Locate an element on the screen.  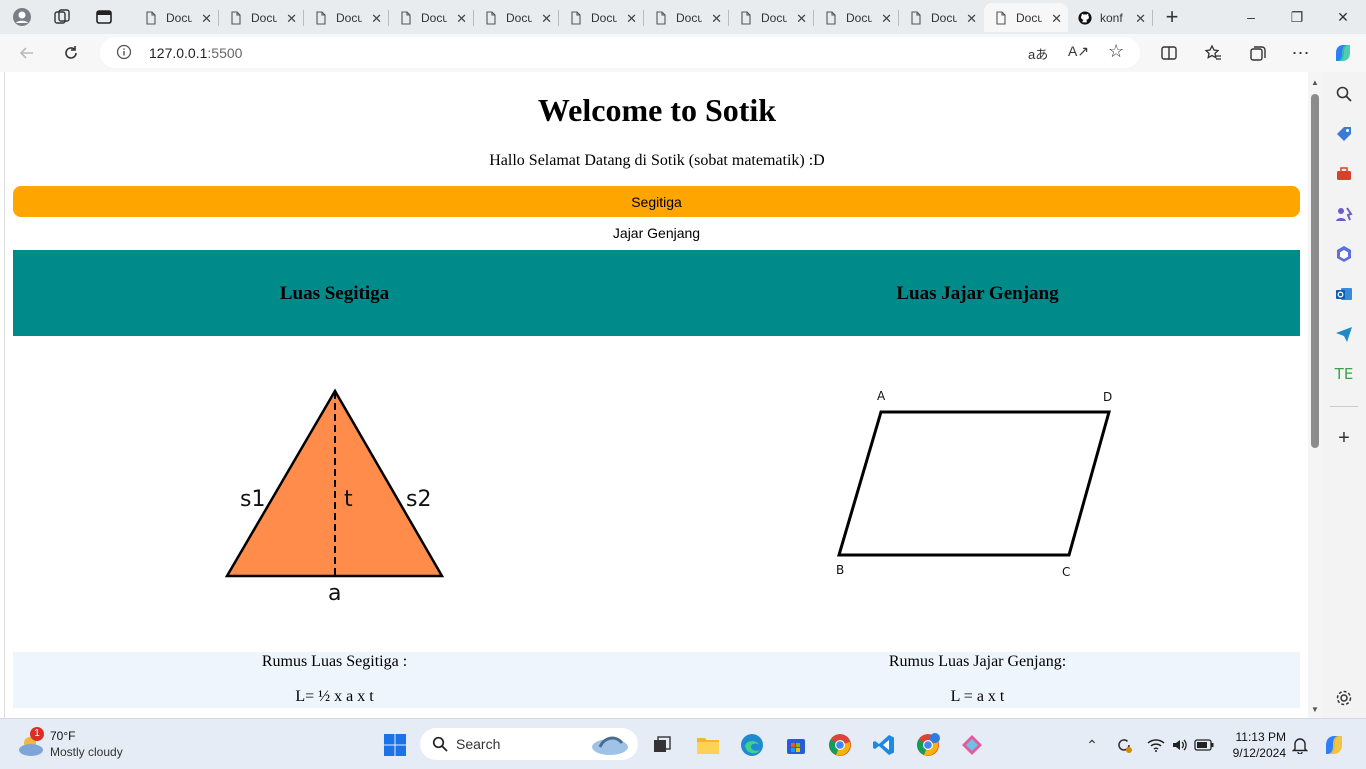
sidebar-send-icon is located at coordinates (1344, 334).